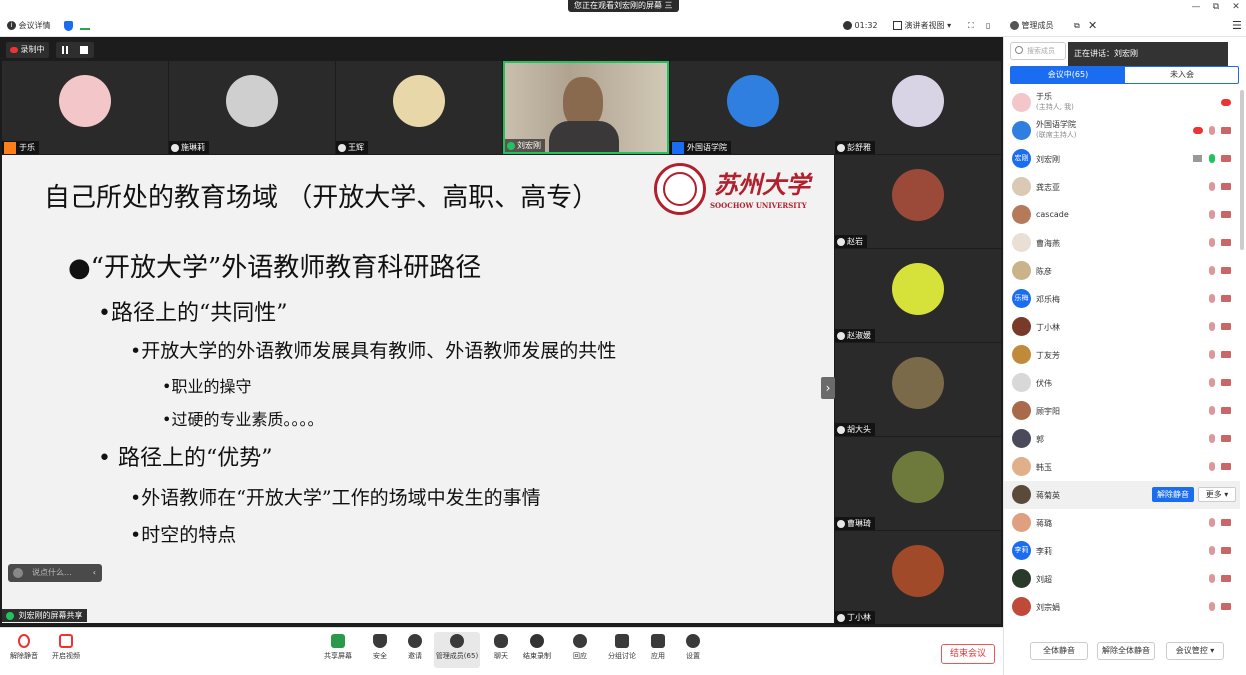  I want to click on popout-icon: ⧉, so click(1077, 25).